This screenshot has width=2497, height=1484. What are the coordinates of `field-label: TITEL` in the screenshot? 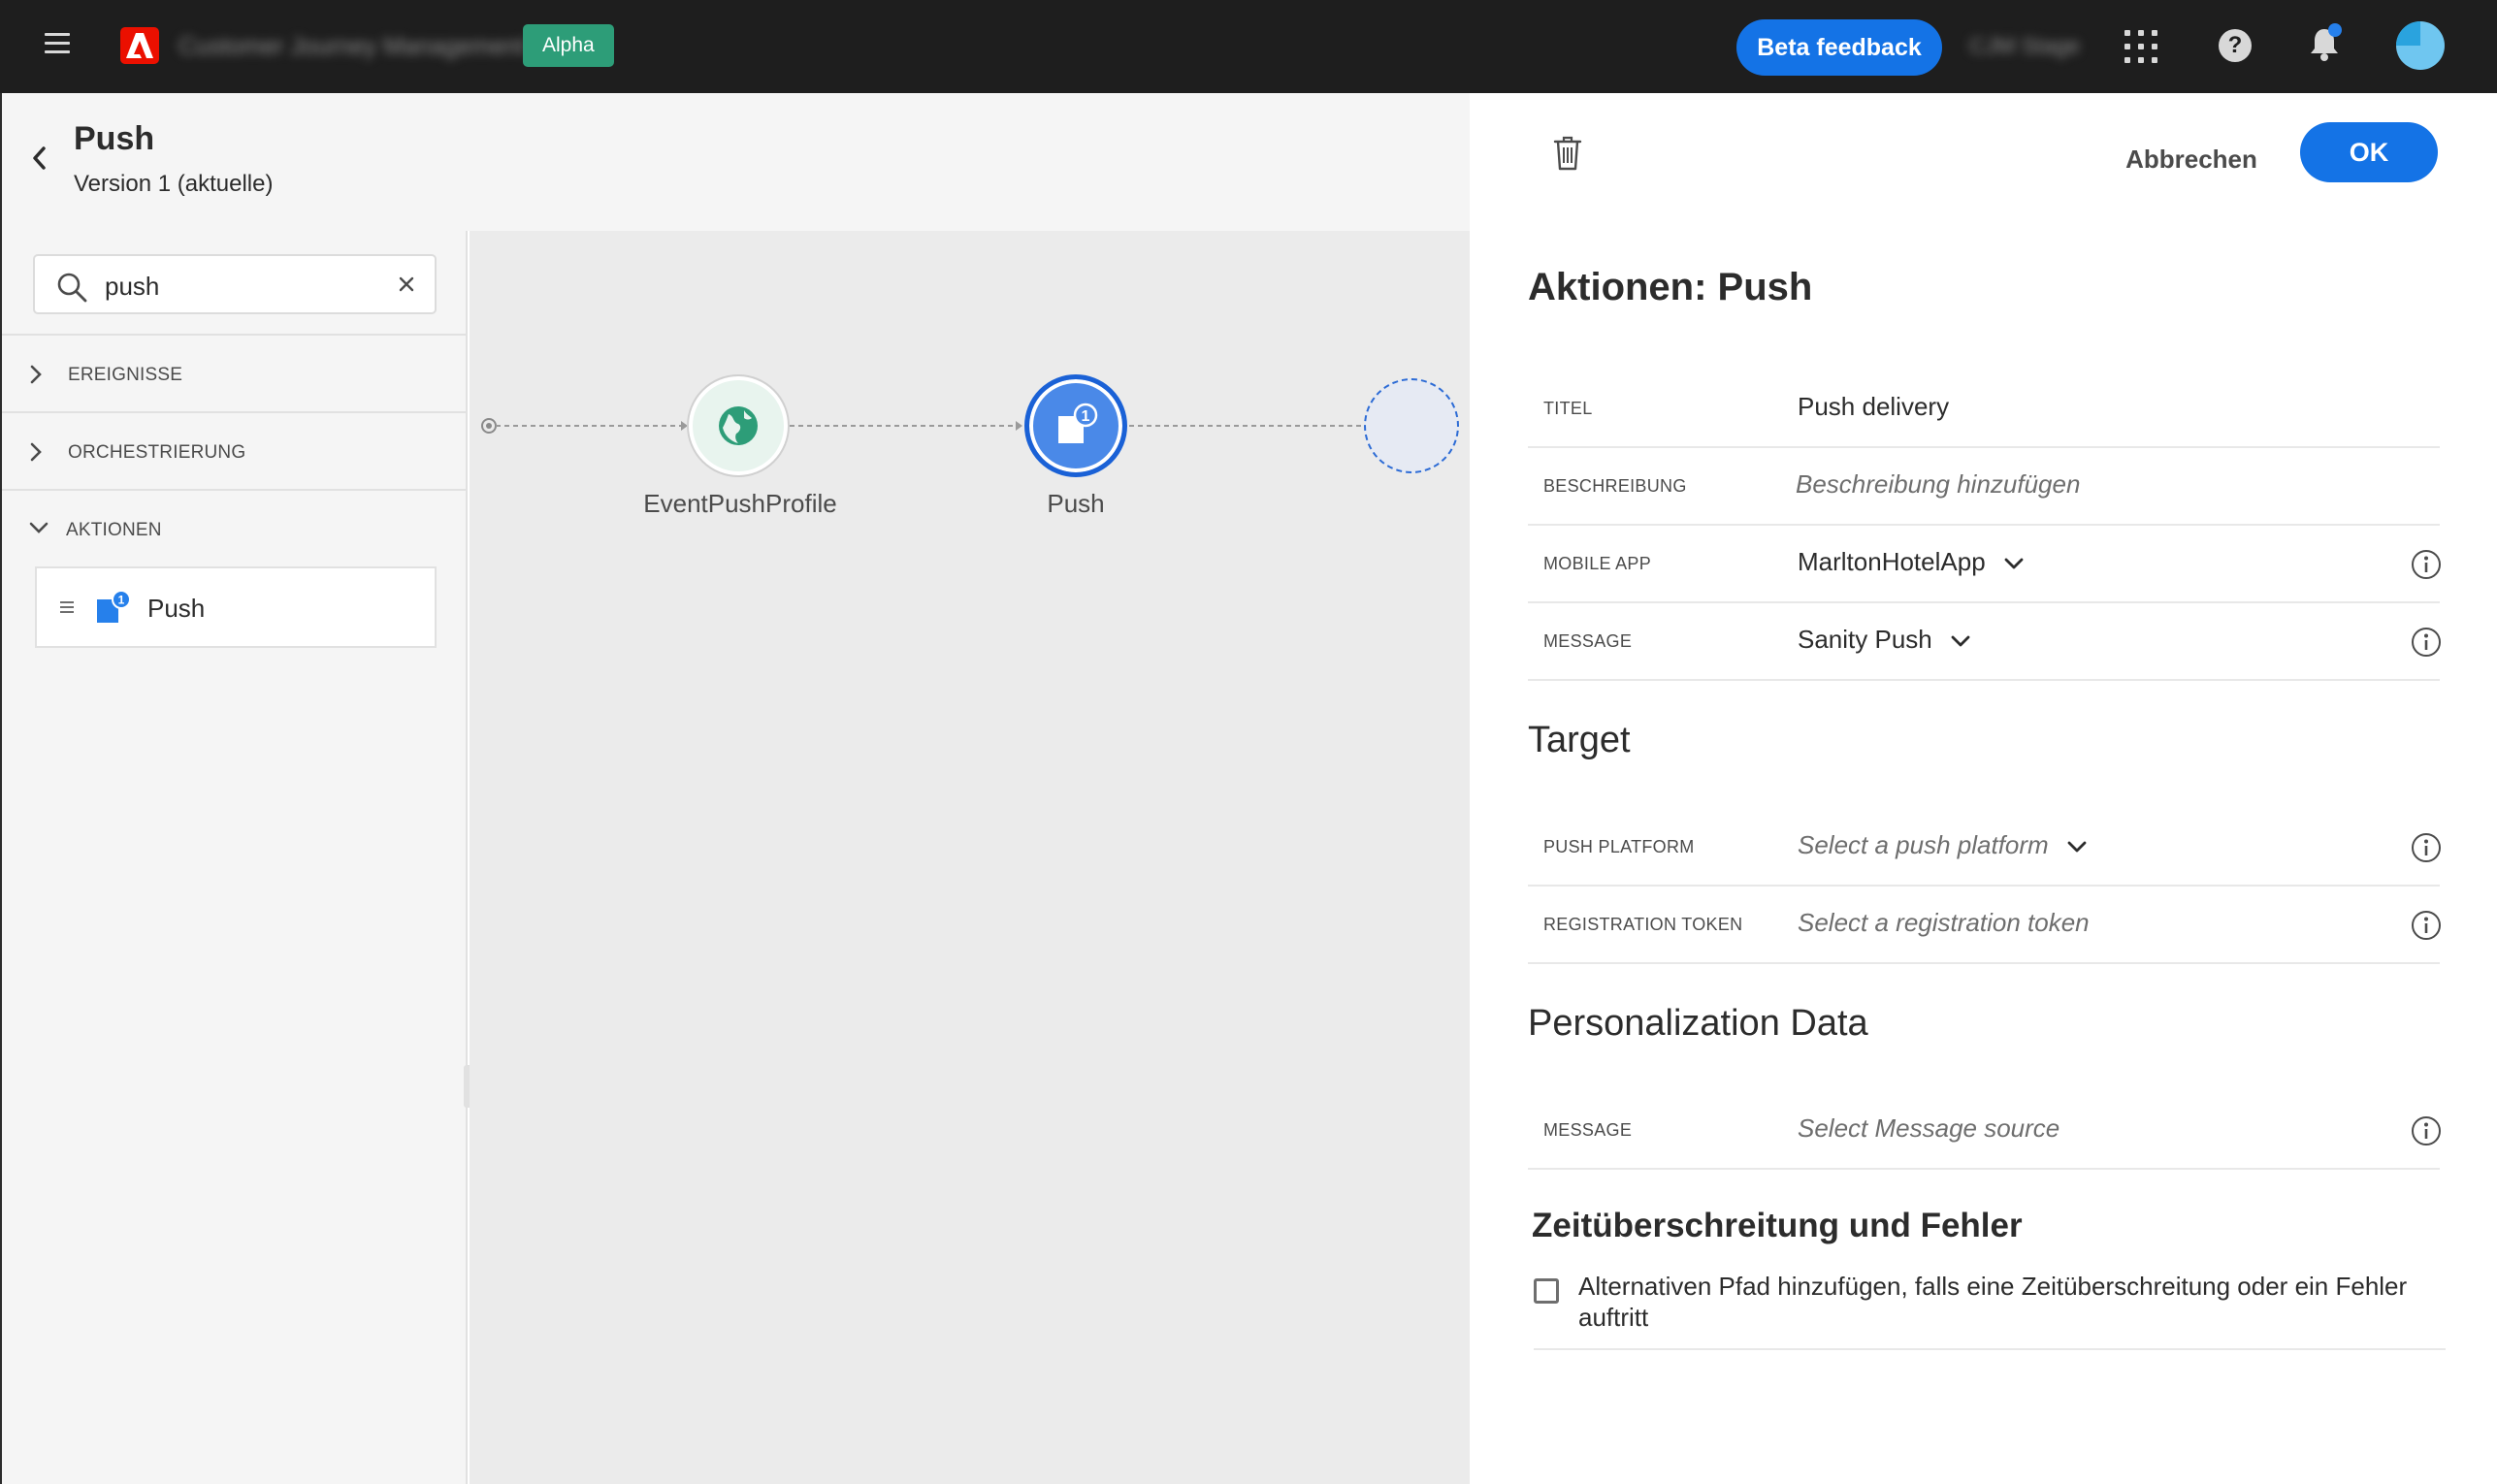 It's located at (1568, 408).